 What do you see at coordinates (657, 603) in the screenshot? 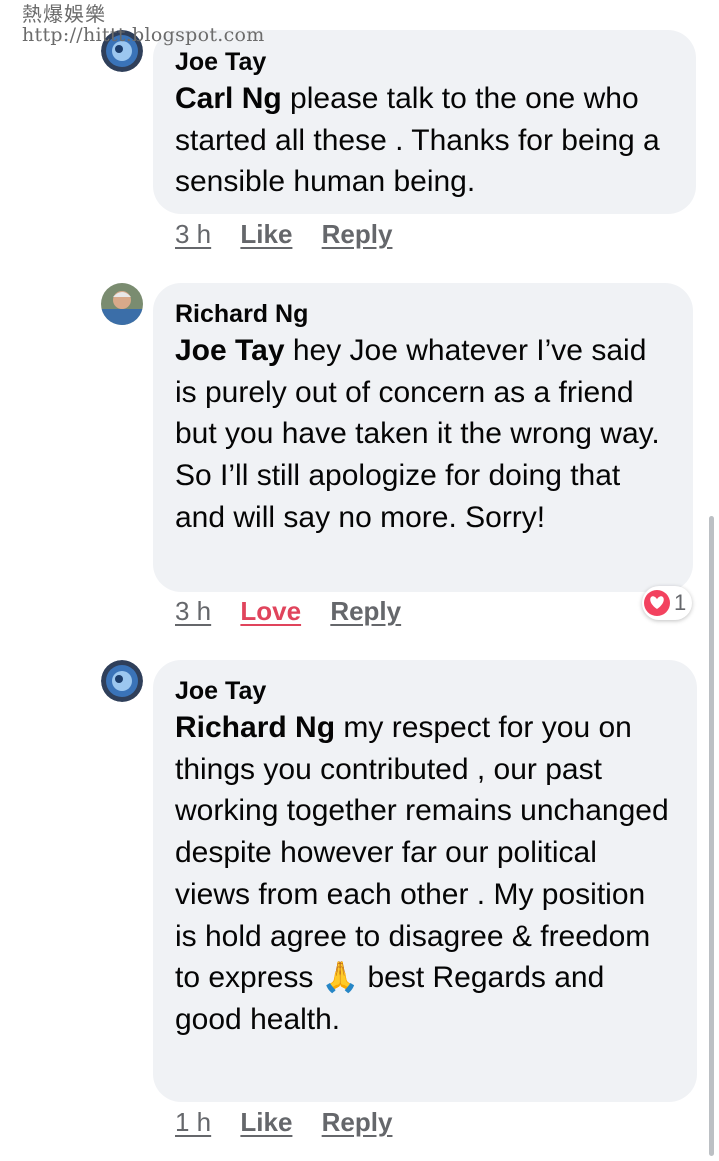
I see `heart-icon` at bounding box center [657, 603].